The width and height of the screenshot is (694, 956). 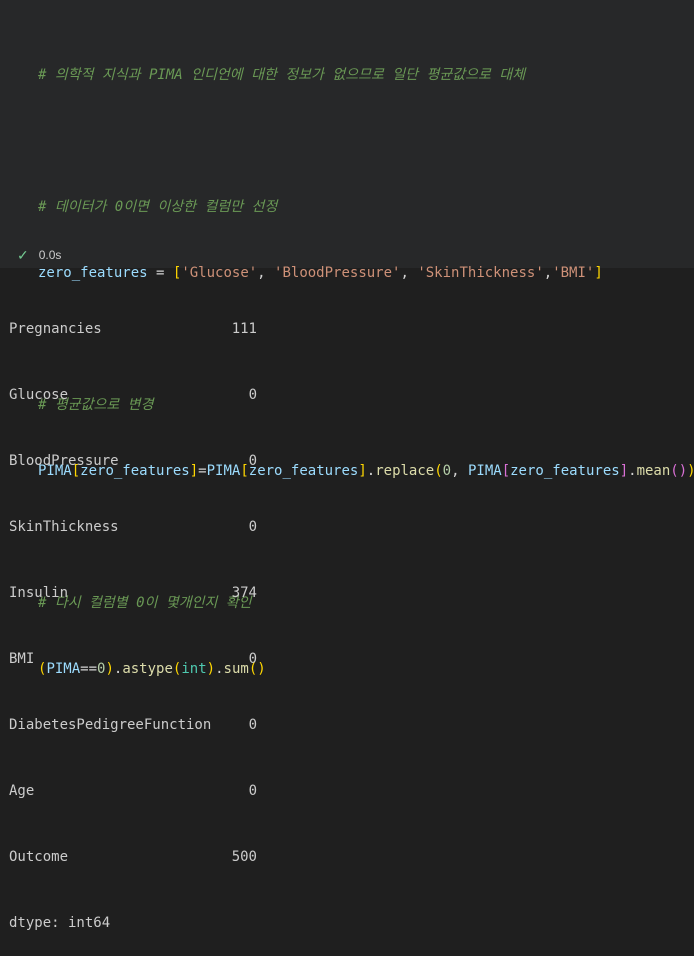 I want to click on code-variable: PIMA, so click(x=484, y=471).